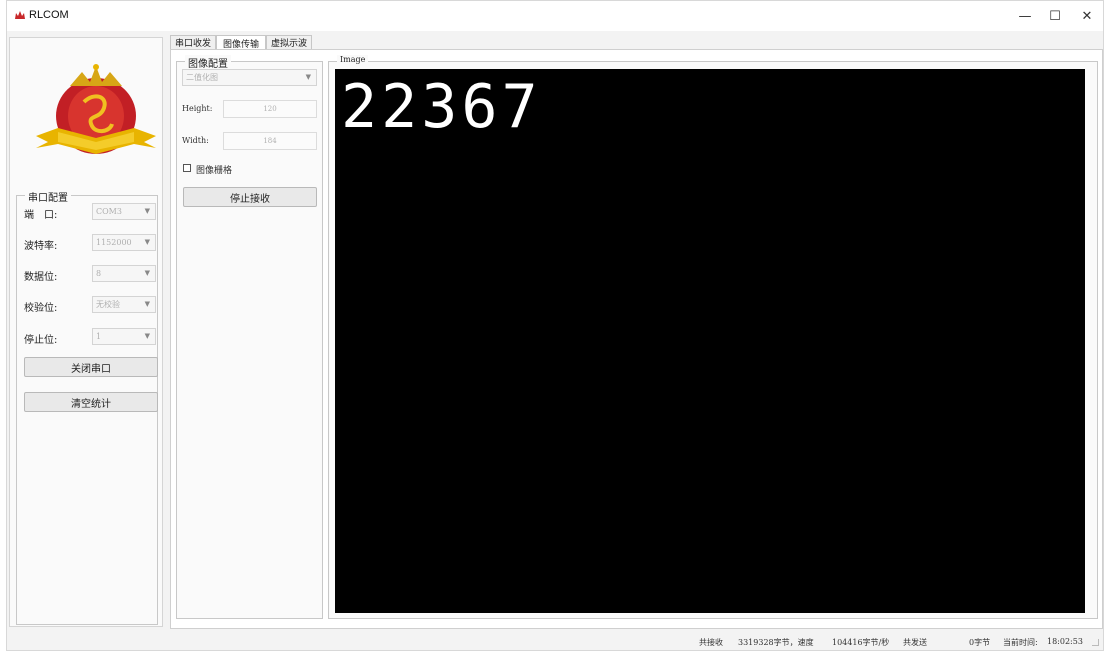 The image size is (1110, 655). What do you see at coordinates (1065, 641) in the screenshot?
I see `time-value: 18:02:53` at bounding box center [1065, 641].